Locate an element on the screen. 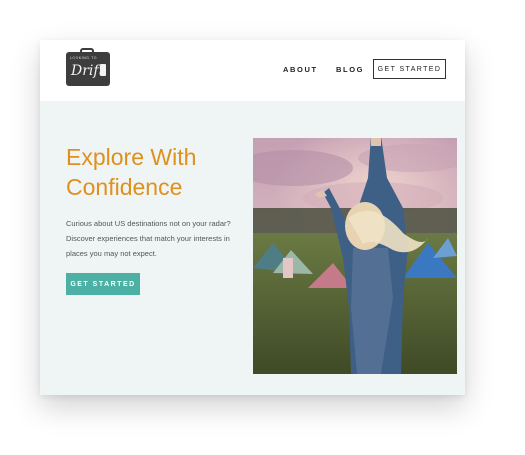 The height and width of the screenshot is (455, 525). hero-get-started-button: GET STARTED is located at coordinates (103, 284).